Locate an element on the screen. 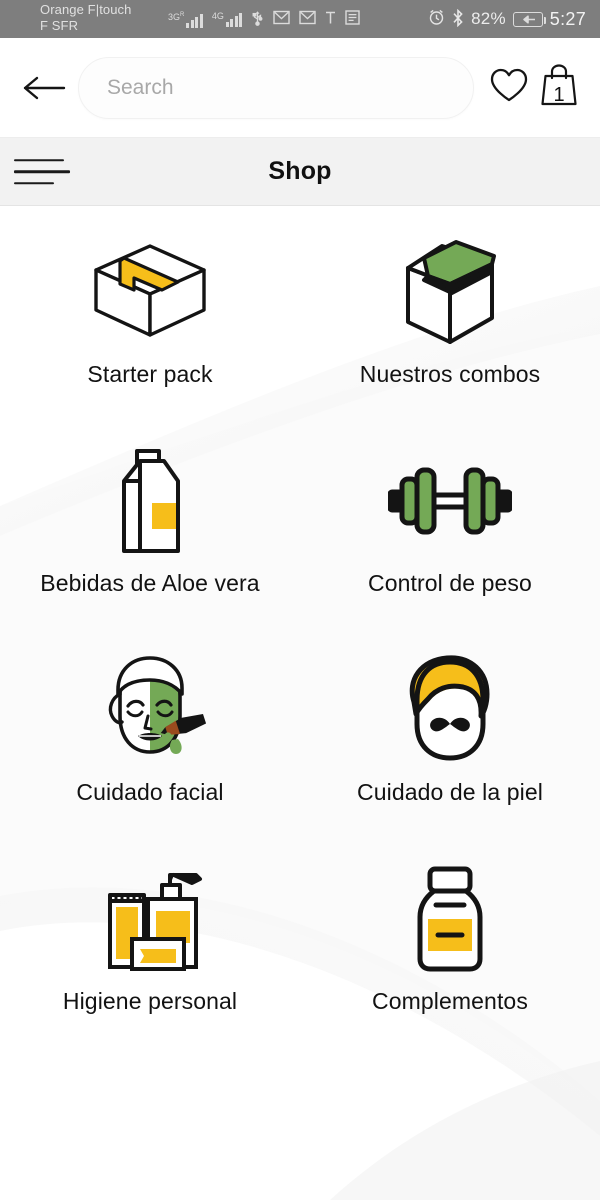 Image resolution: width=600 pixels, height=1200 pixels. category-label: Control de peso is located at coordinates (450, 583).